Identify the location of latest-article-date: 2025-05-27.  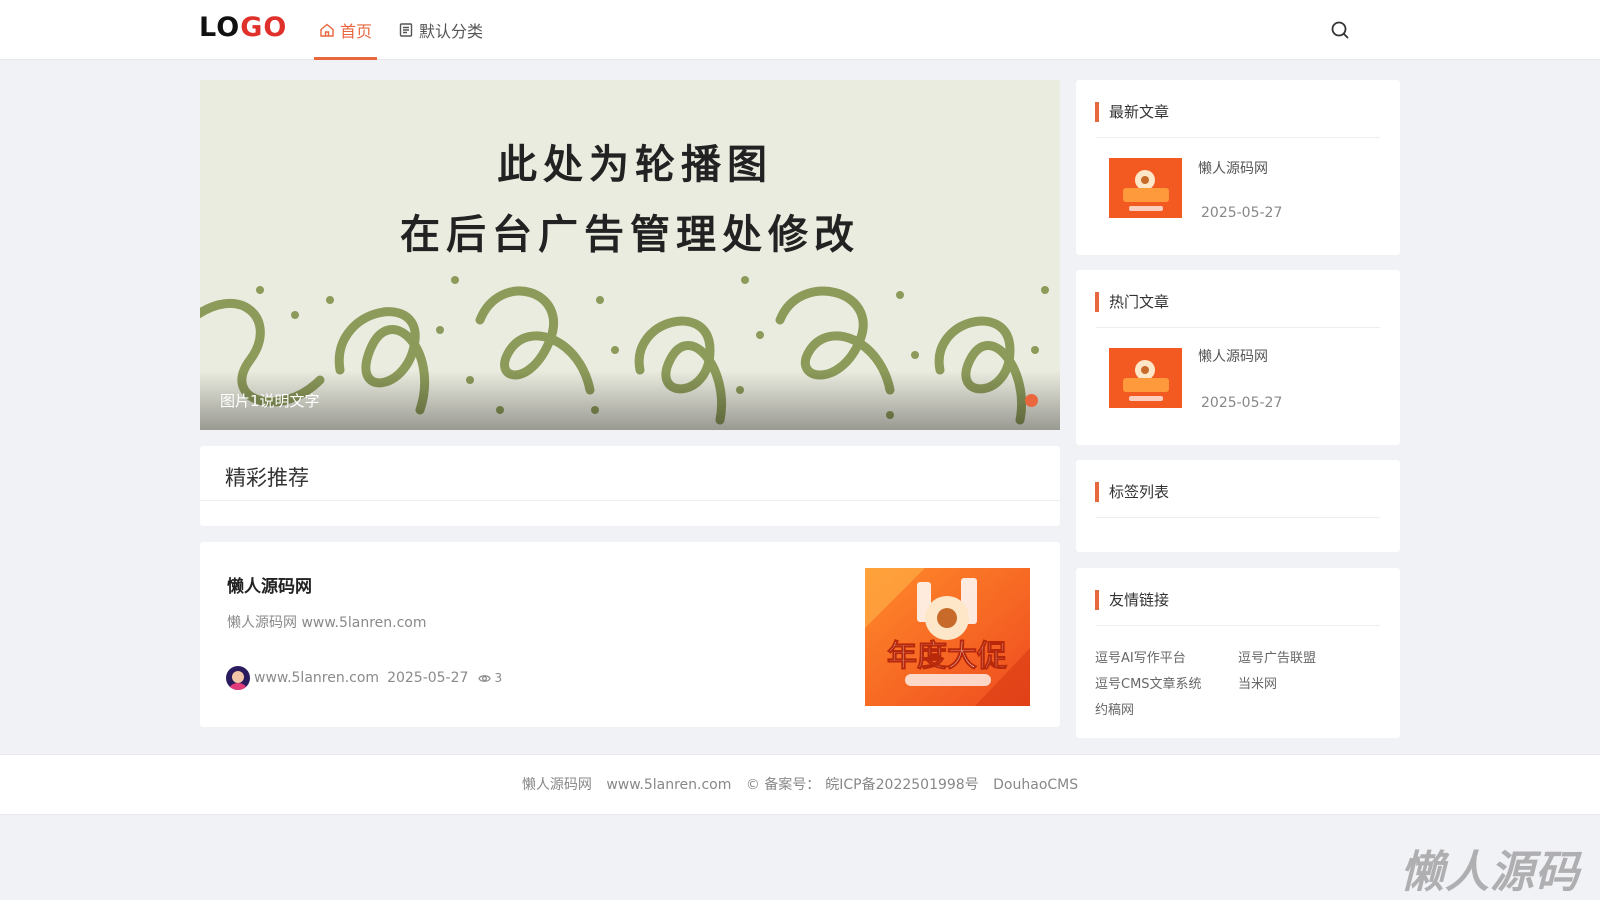
(1242, 213).